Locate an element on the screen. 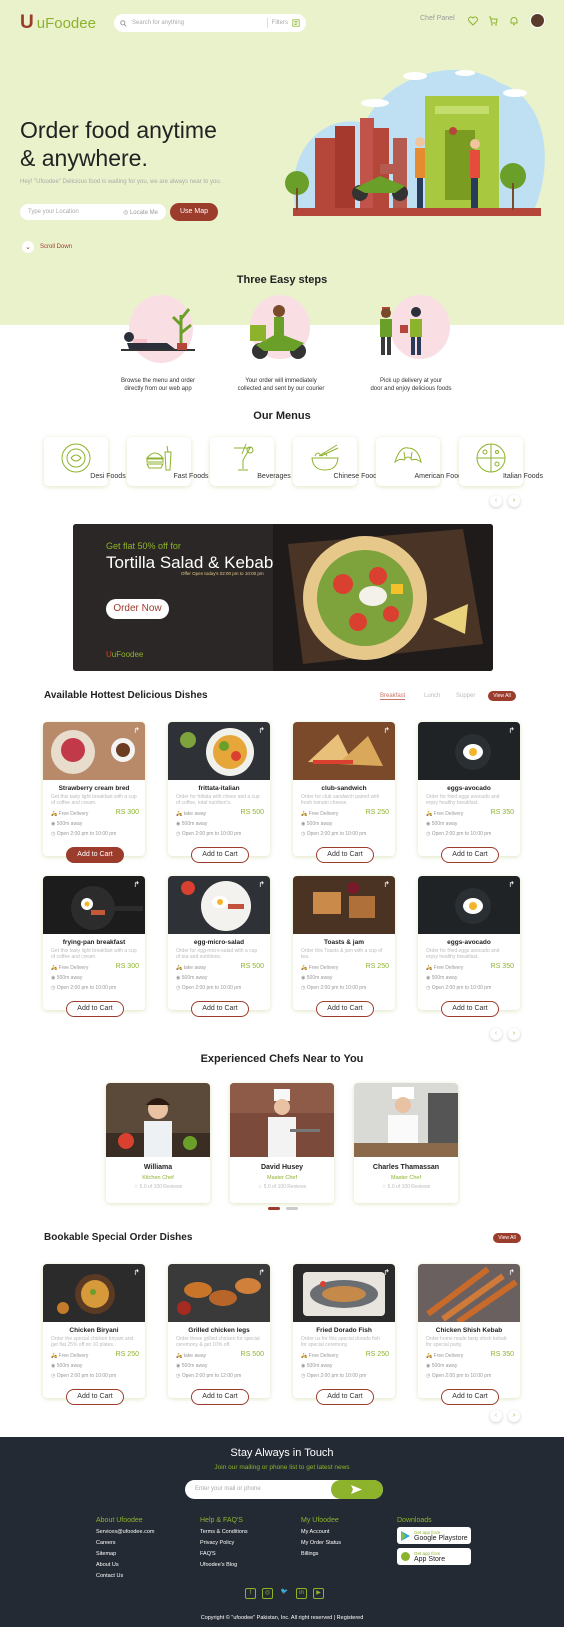 The height and width of the screenshot is (1627, 564). special-view-all-button: View All is located at coordinates (507, 1238).